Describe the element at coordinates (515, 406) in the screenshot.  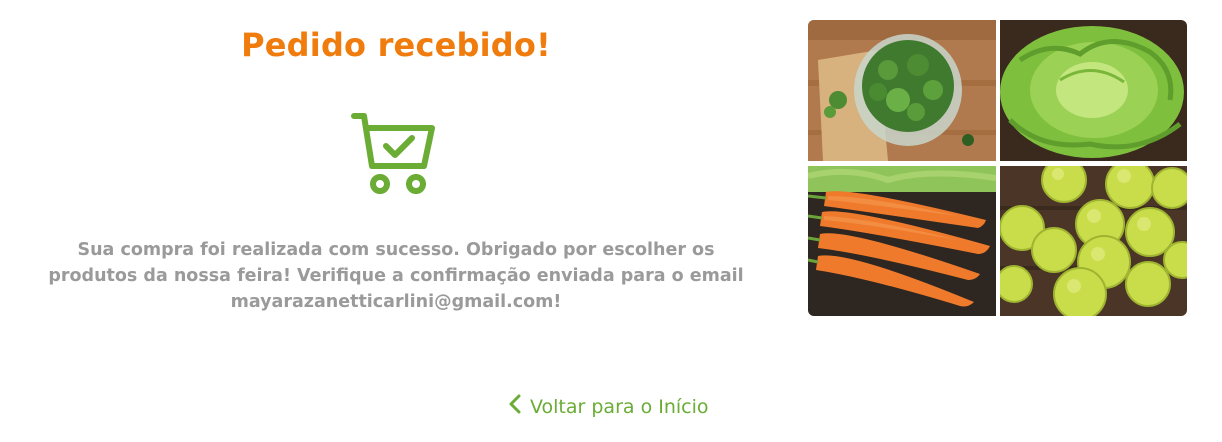
I see `chevron-left-icon` at that location.